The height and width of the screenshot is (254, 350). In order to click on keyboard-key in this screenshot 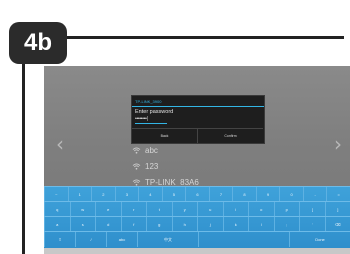, I will do `click(243, 239)`.